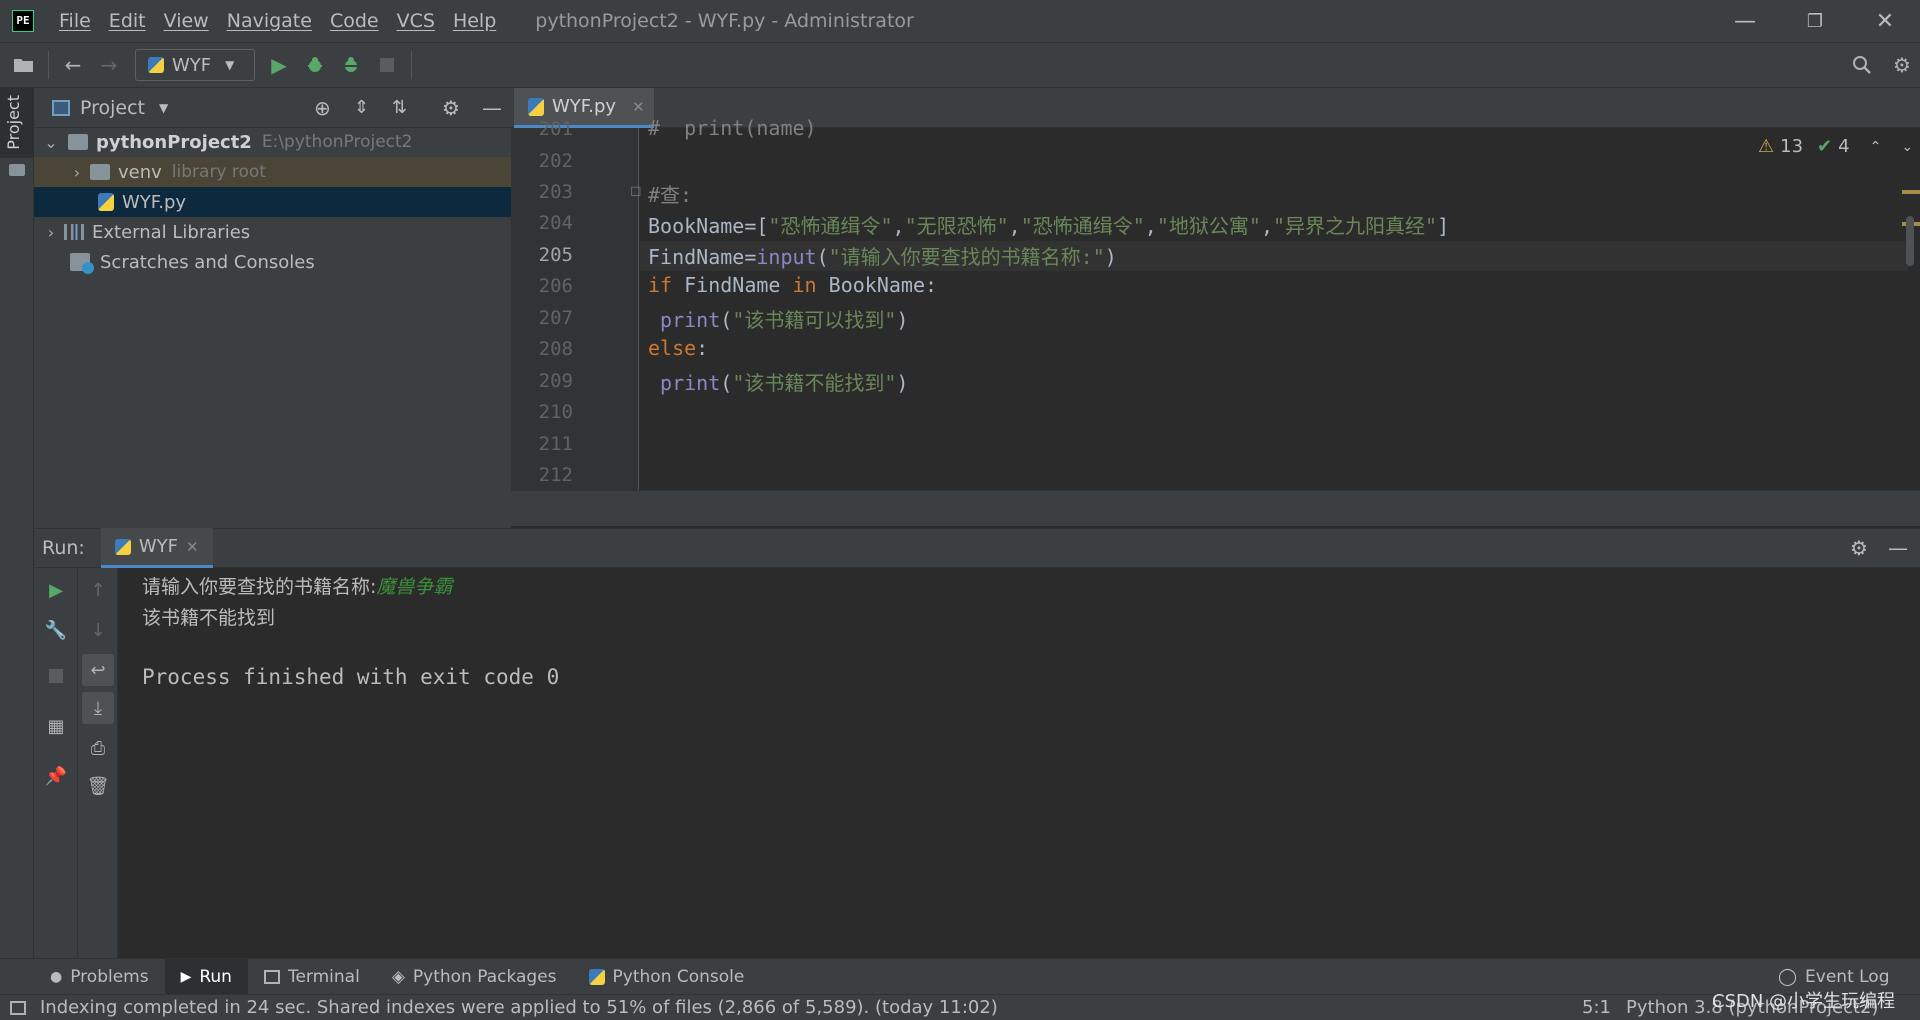 The width and height of the screenshot is (1920, 1020). I want to click on forward-arrow-icon: →, so click(109, 65).